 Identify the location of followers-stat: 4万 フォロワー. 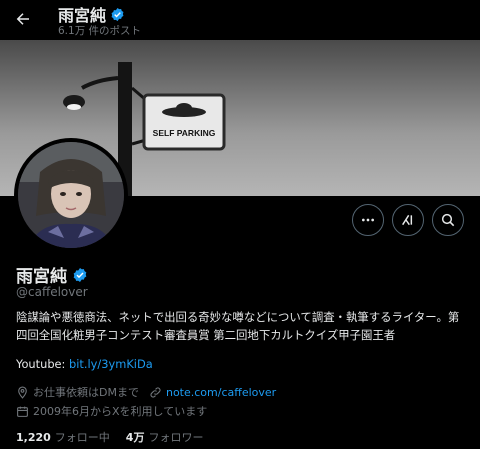
(165, 437).